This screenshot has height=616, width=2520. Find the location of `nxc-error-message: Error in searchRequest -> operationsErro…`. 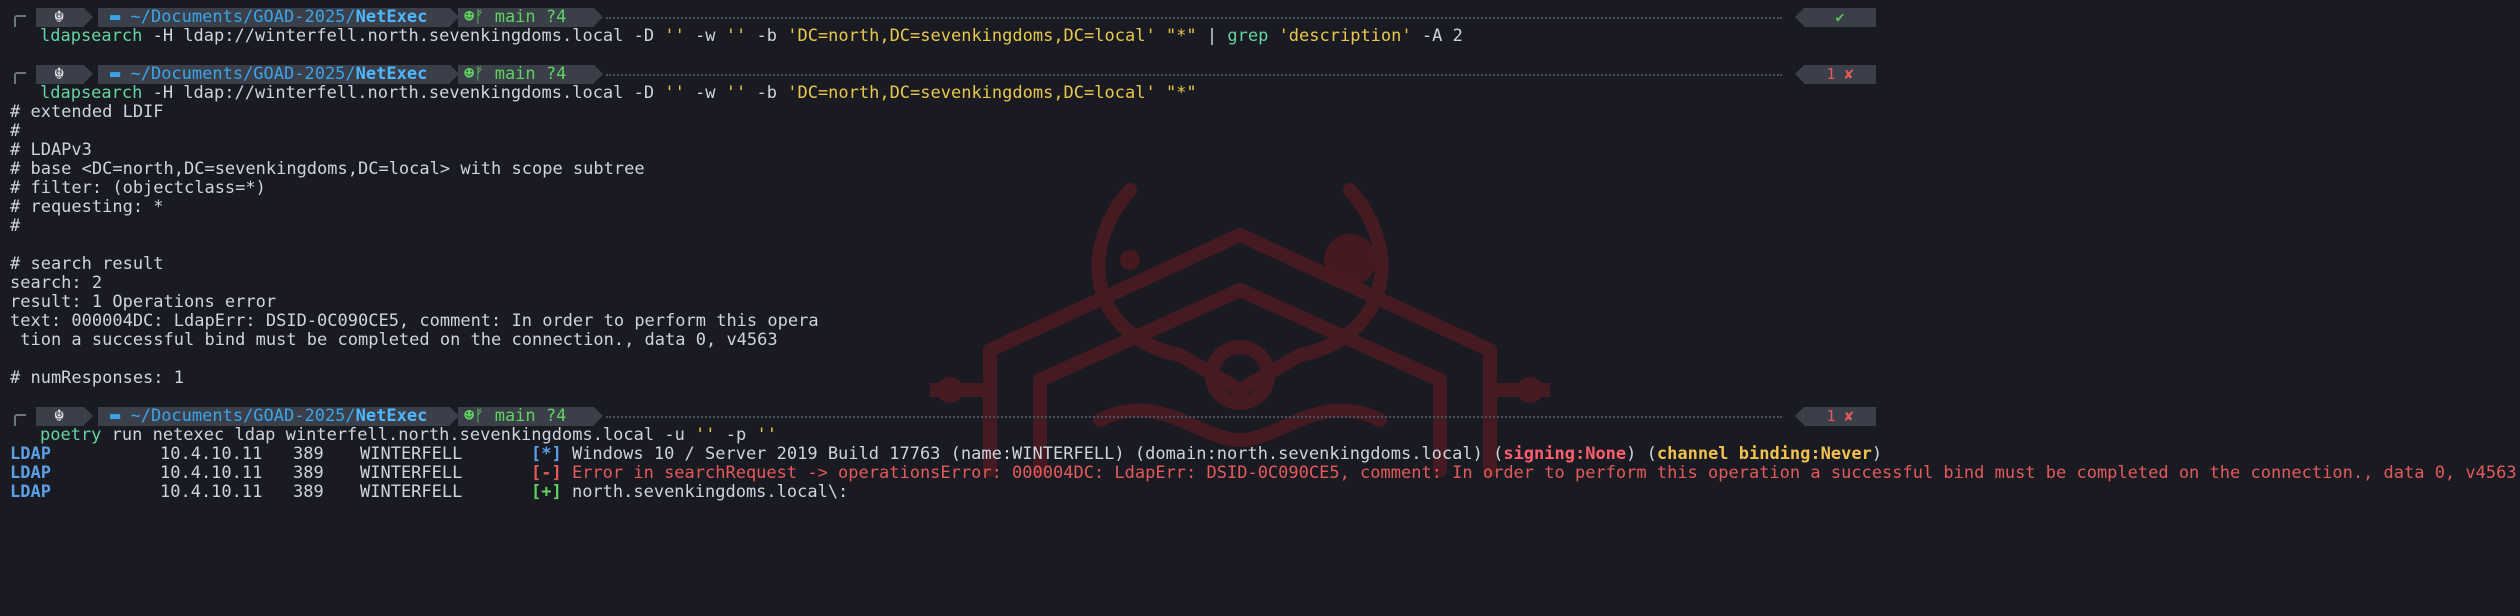

nxc-error-message: Error in searchRequest -> operationsErro… is located at coordinates (1539, 473).